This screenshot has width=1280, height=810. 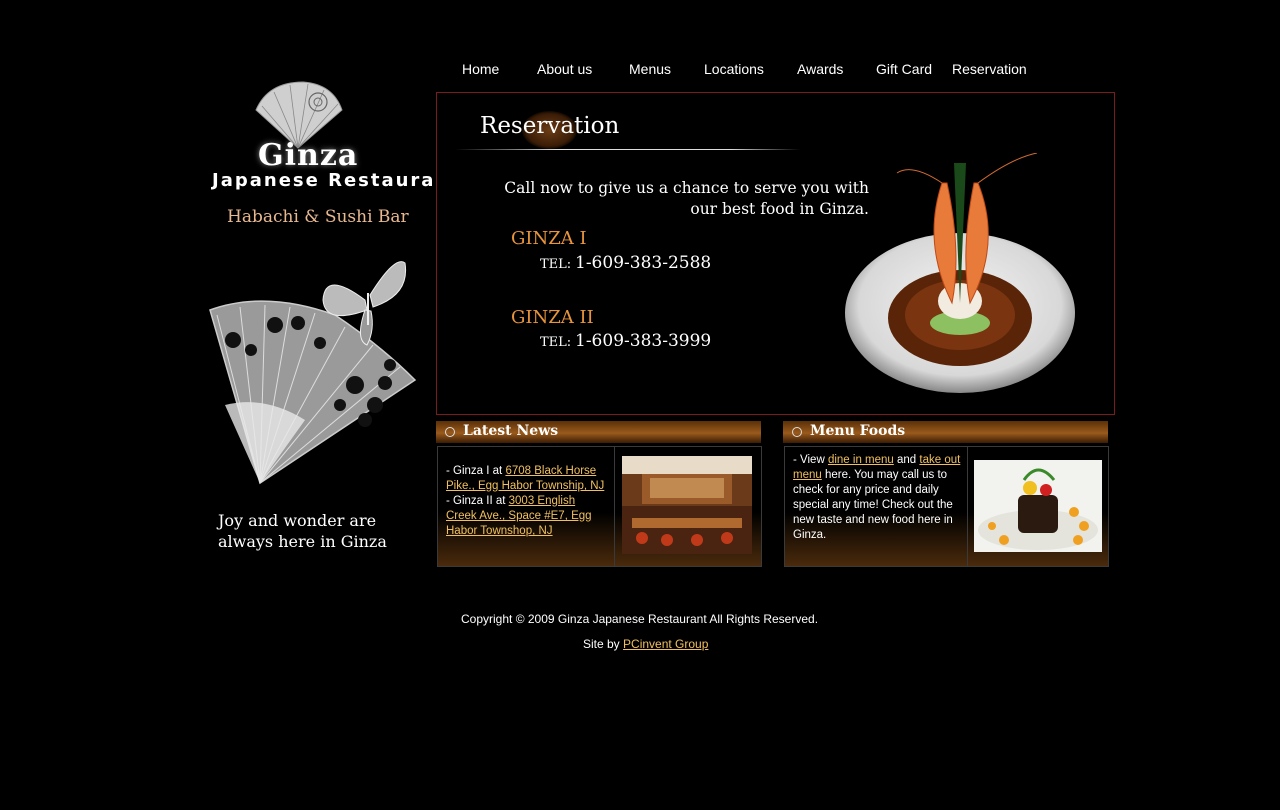 I want to click on shrimp-dish-photo, so click(x=960, y=273).